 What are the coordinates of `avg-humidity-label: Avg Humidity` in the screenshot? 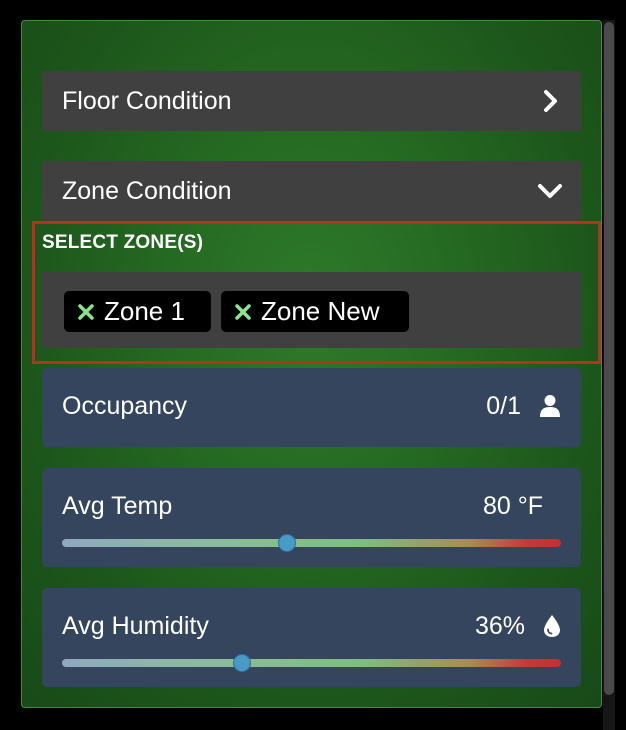 It's located at (135, 626).